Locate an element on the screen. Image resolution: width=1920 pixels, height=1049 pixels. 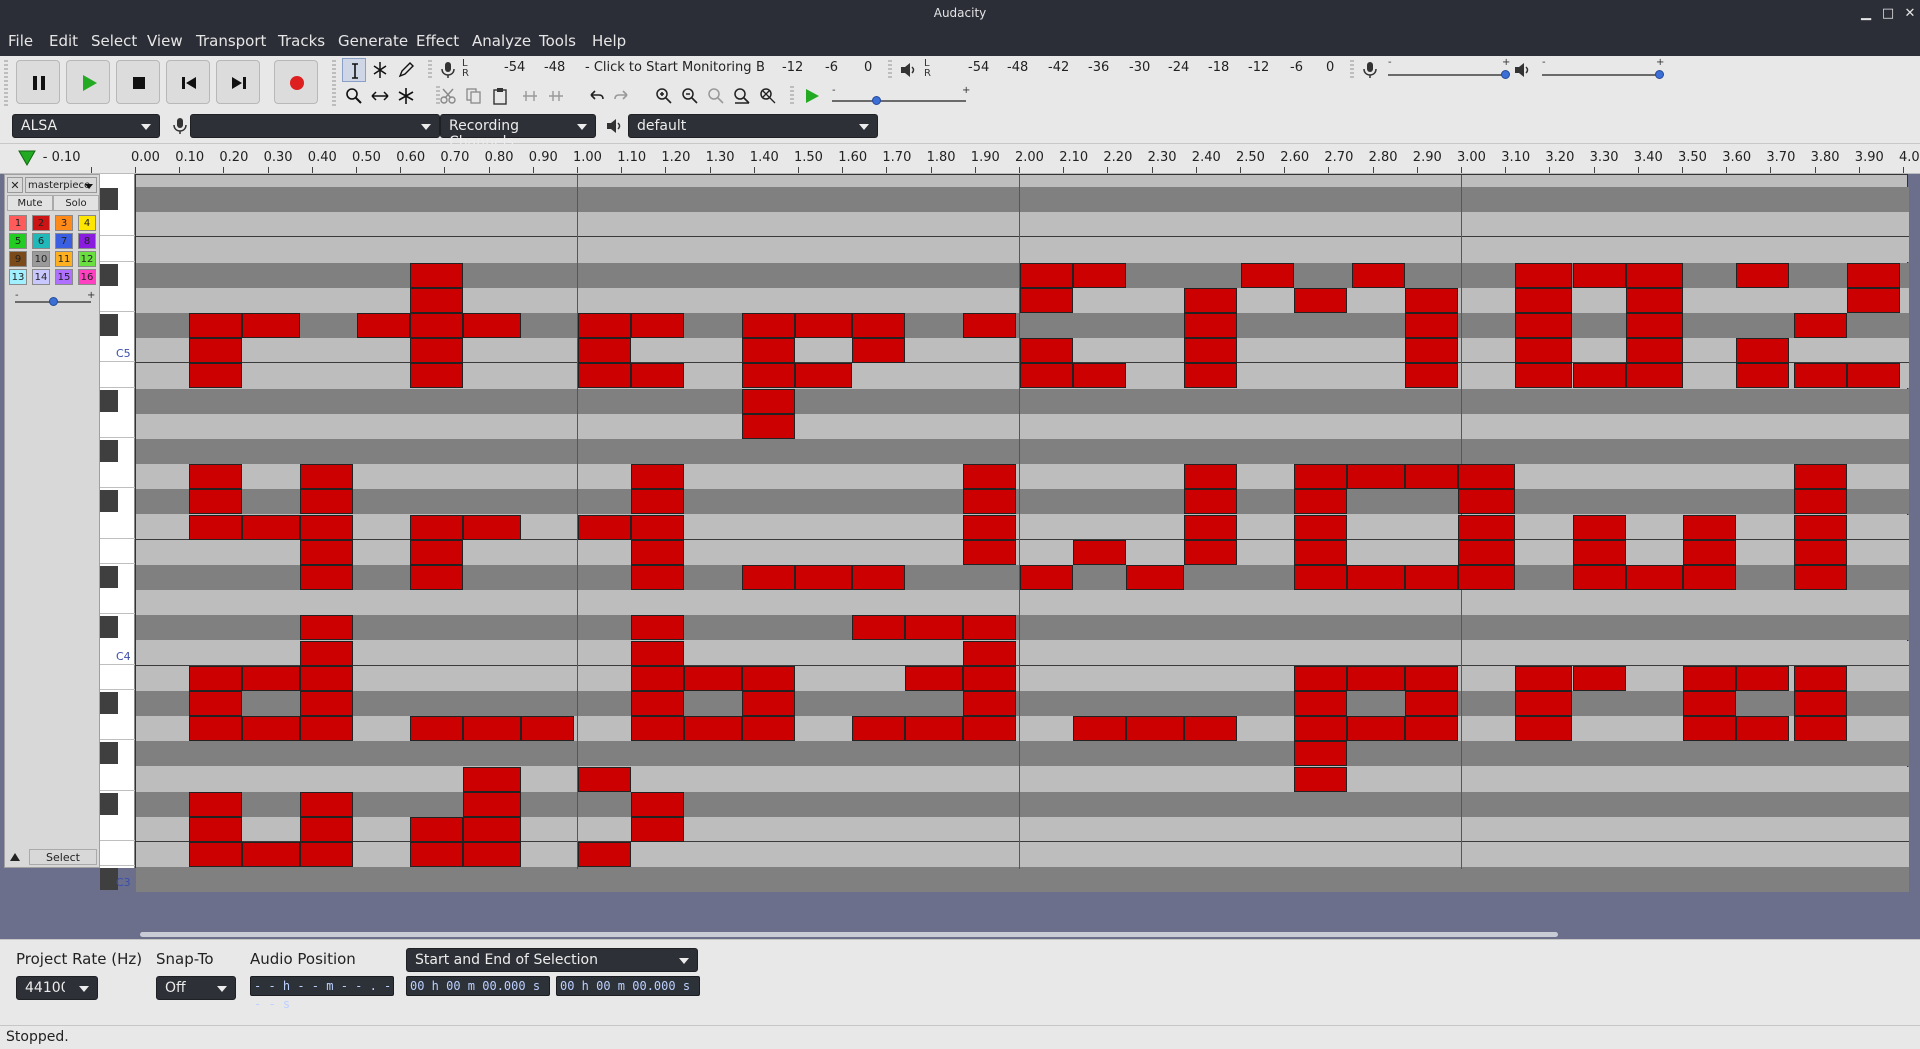
channel-button: 1 is located at coordinates (18, 223).